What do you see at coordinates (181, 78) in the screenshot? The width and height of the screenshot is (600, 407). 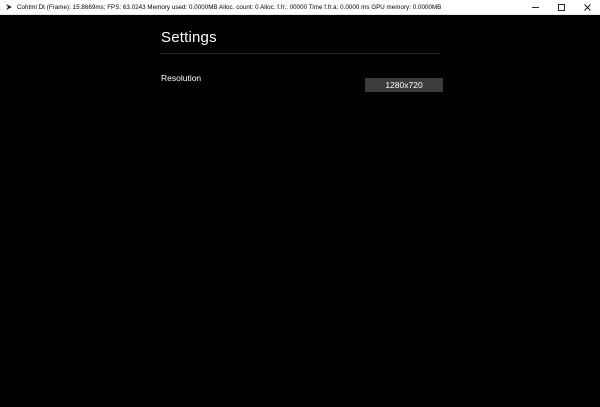 I see `resolution-label: Resolution` at bounding box center [181, 78].